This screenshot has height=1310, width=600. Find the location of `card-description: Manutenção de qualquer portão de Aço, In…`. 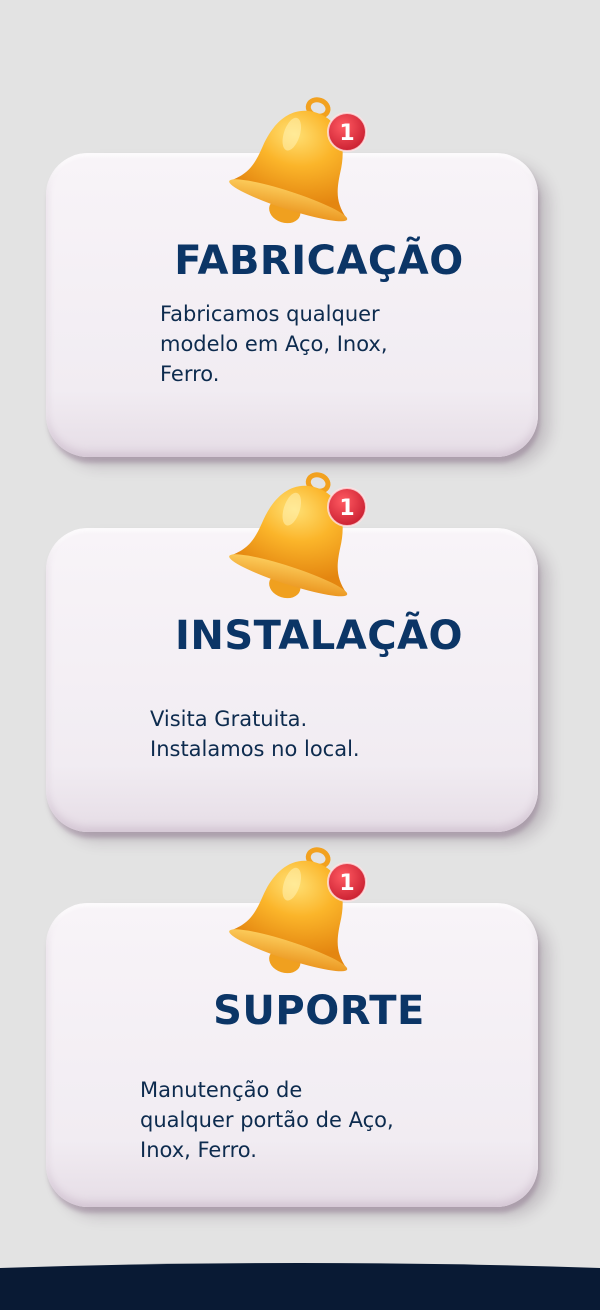

card-description: Manutenção de qualquer portão de Aço, In… is located at coordinates (267, 1120).